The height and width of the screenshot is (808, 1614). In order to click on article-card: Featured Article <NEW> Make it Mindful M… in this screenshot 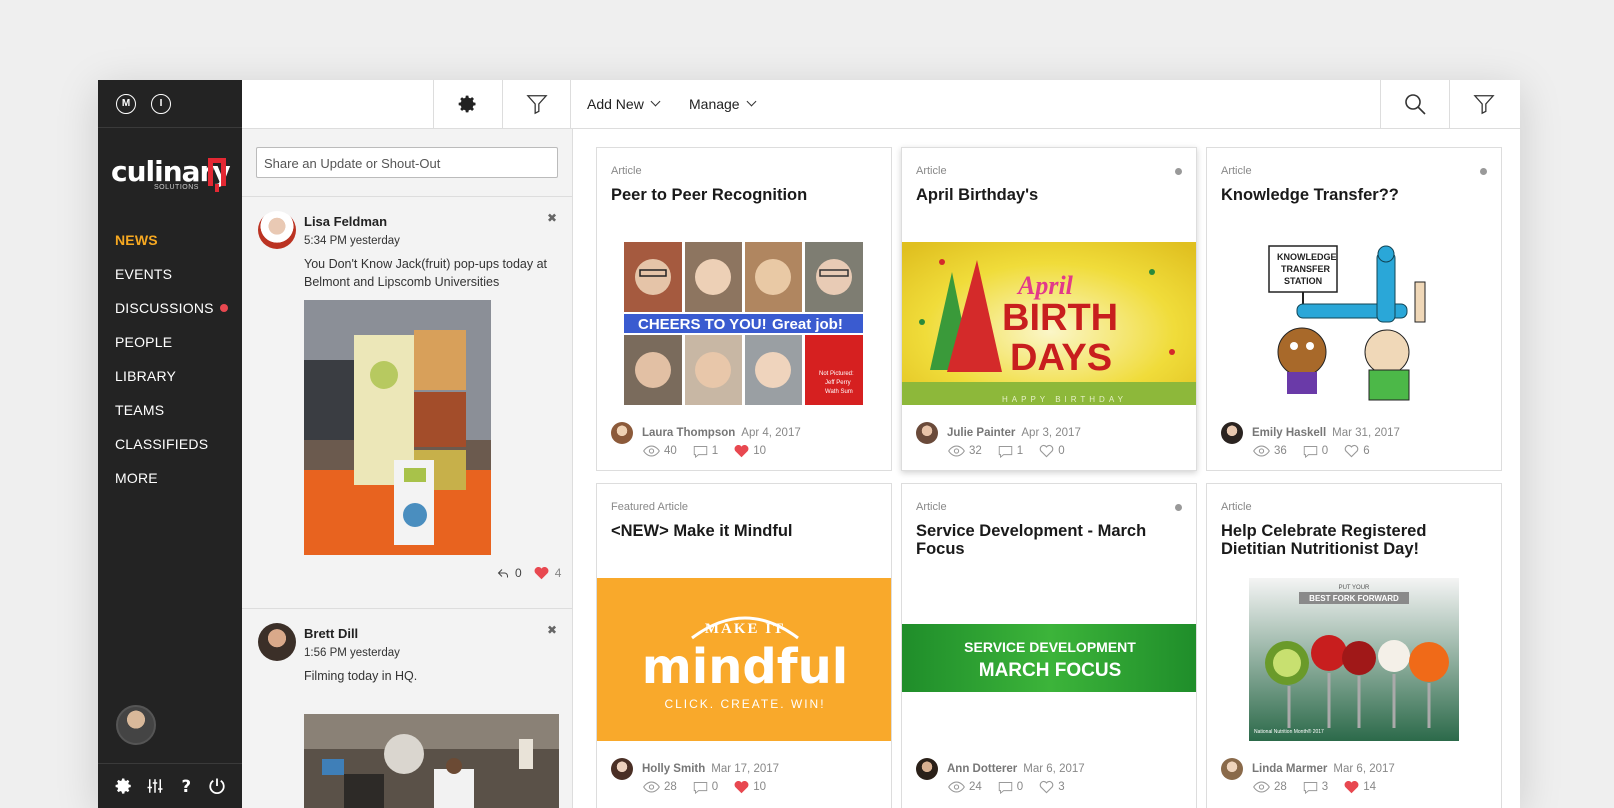, I will do `click(744, 645)`.